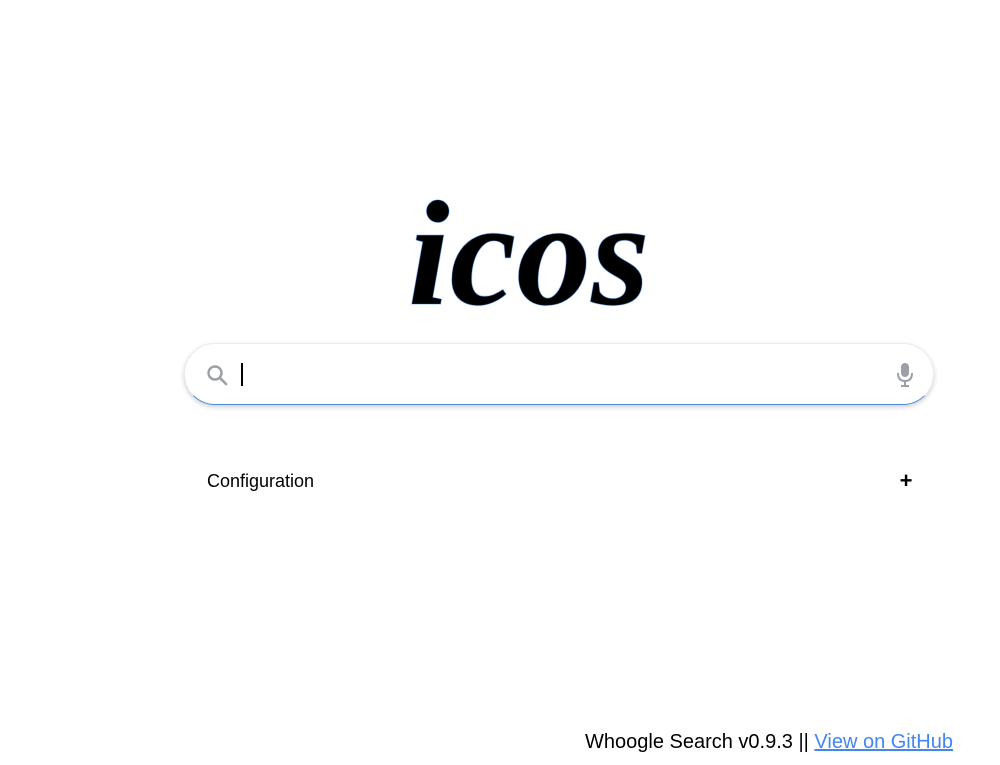 The width and height of the screenshot is (1000, 765). I want to click on search-icon, so click(217, 375).